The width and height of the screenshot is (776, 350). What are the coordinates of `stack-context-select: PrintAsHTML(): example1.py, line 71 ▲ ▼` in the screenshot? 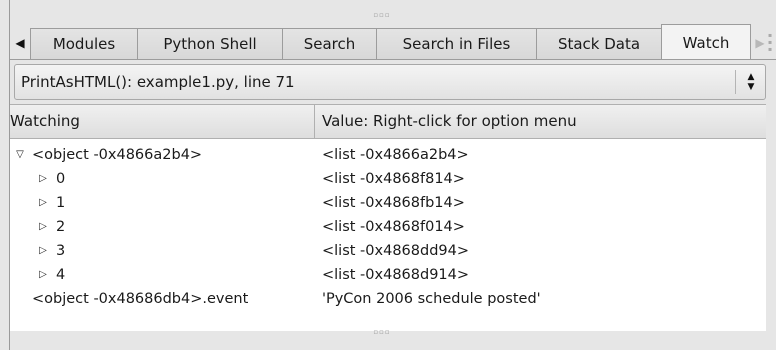 It's located at (390, 82).